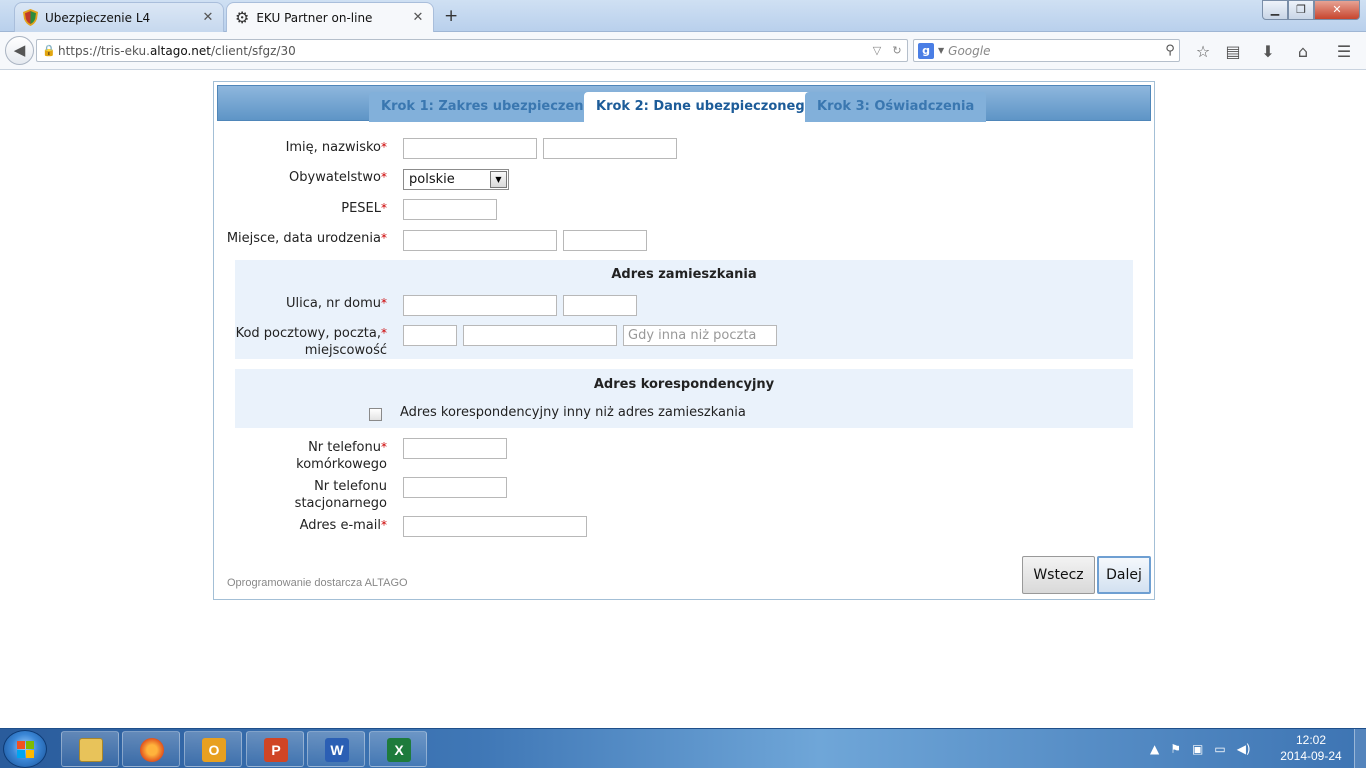 The height and width of the screenshot is (768, 1366). I want to click on vendor-footer: Oprogramowanie dostarcza ALTAGO, so click(317, 583).